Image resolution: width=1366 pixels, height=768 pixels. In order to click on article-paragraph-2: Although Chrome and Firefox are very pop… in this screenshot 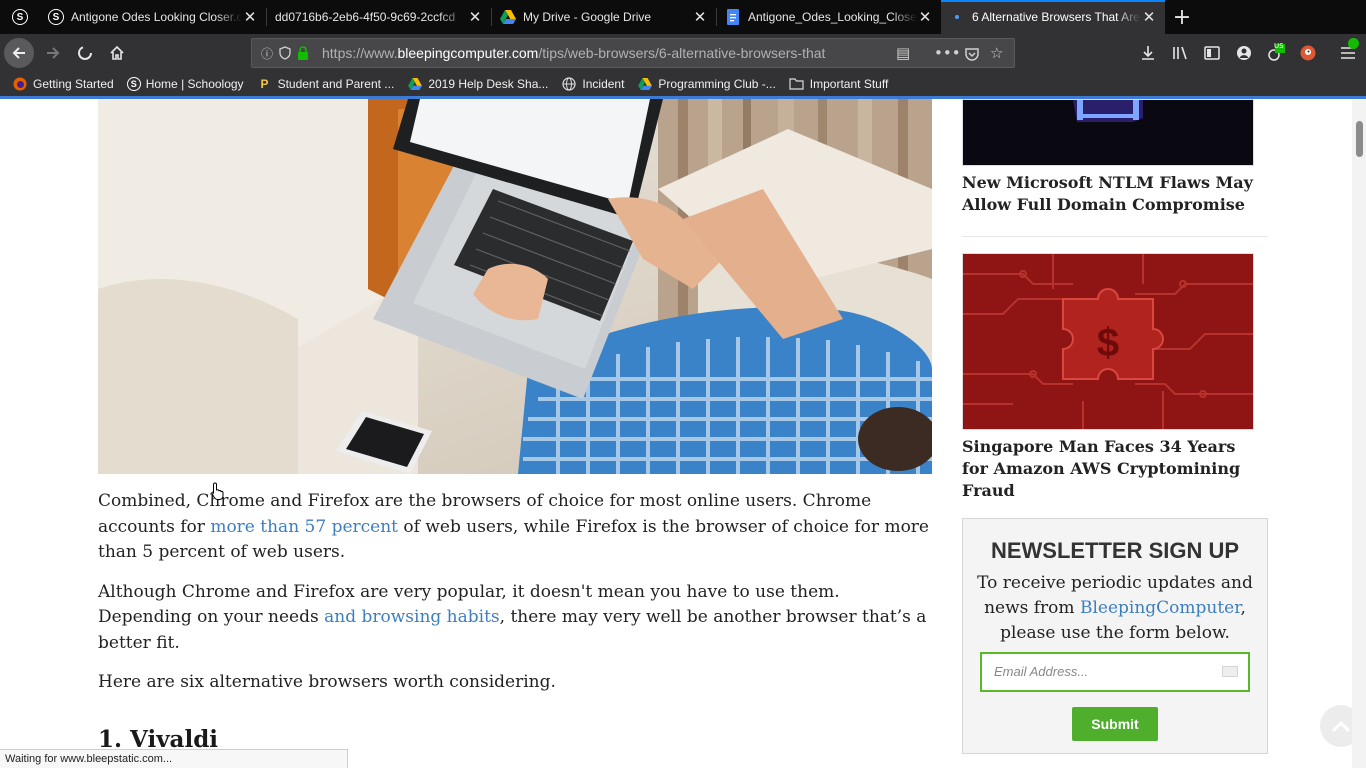, I will do `click(512, 617)`.